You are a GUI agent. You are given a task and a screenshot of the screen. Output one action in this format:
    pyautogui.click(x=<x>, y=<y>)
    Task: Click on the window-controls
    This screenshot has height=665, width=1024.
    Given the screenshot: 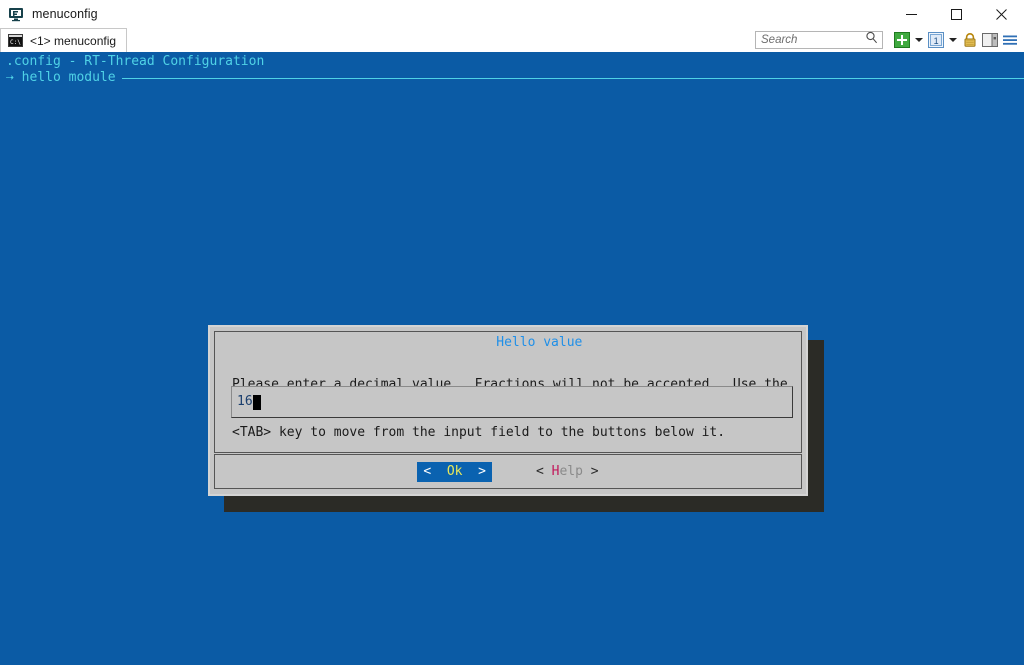 What is the action you would take?
    pyautogui.click(x=956, y=14)
    